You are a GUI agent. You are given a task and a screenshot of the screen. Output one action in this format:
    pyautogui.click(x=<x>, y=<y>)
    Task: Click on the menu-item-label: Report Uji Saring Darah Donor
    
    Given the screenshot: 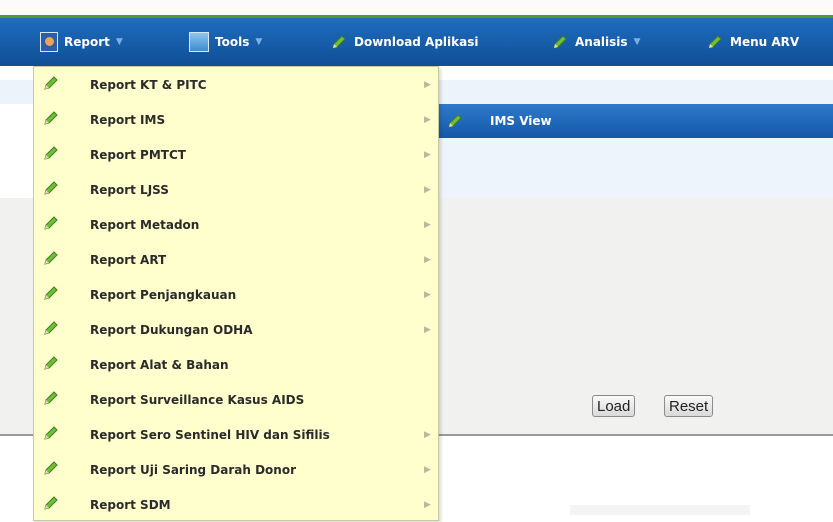 What is the action you would take?
    pyautogui.click(x=193, y=469)
    